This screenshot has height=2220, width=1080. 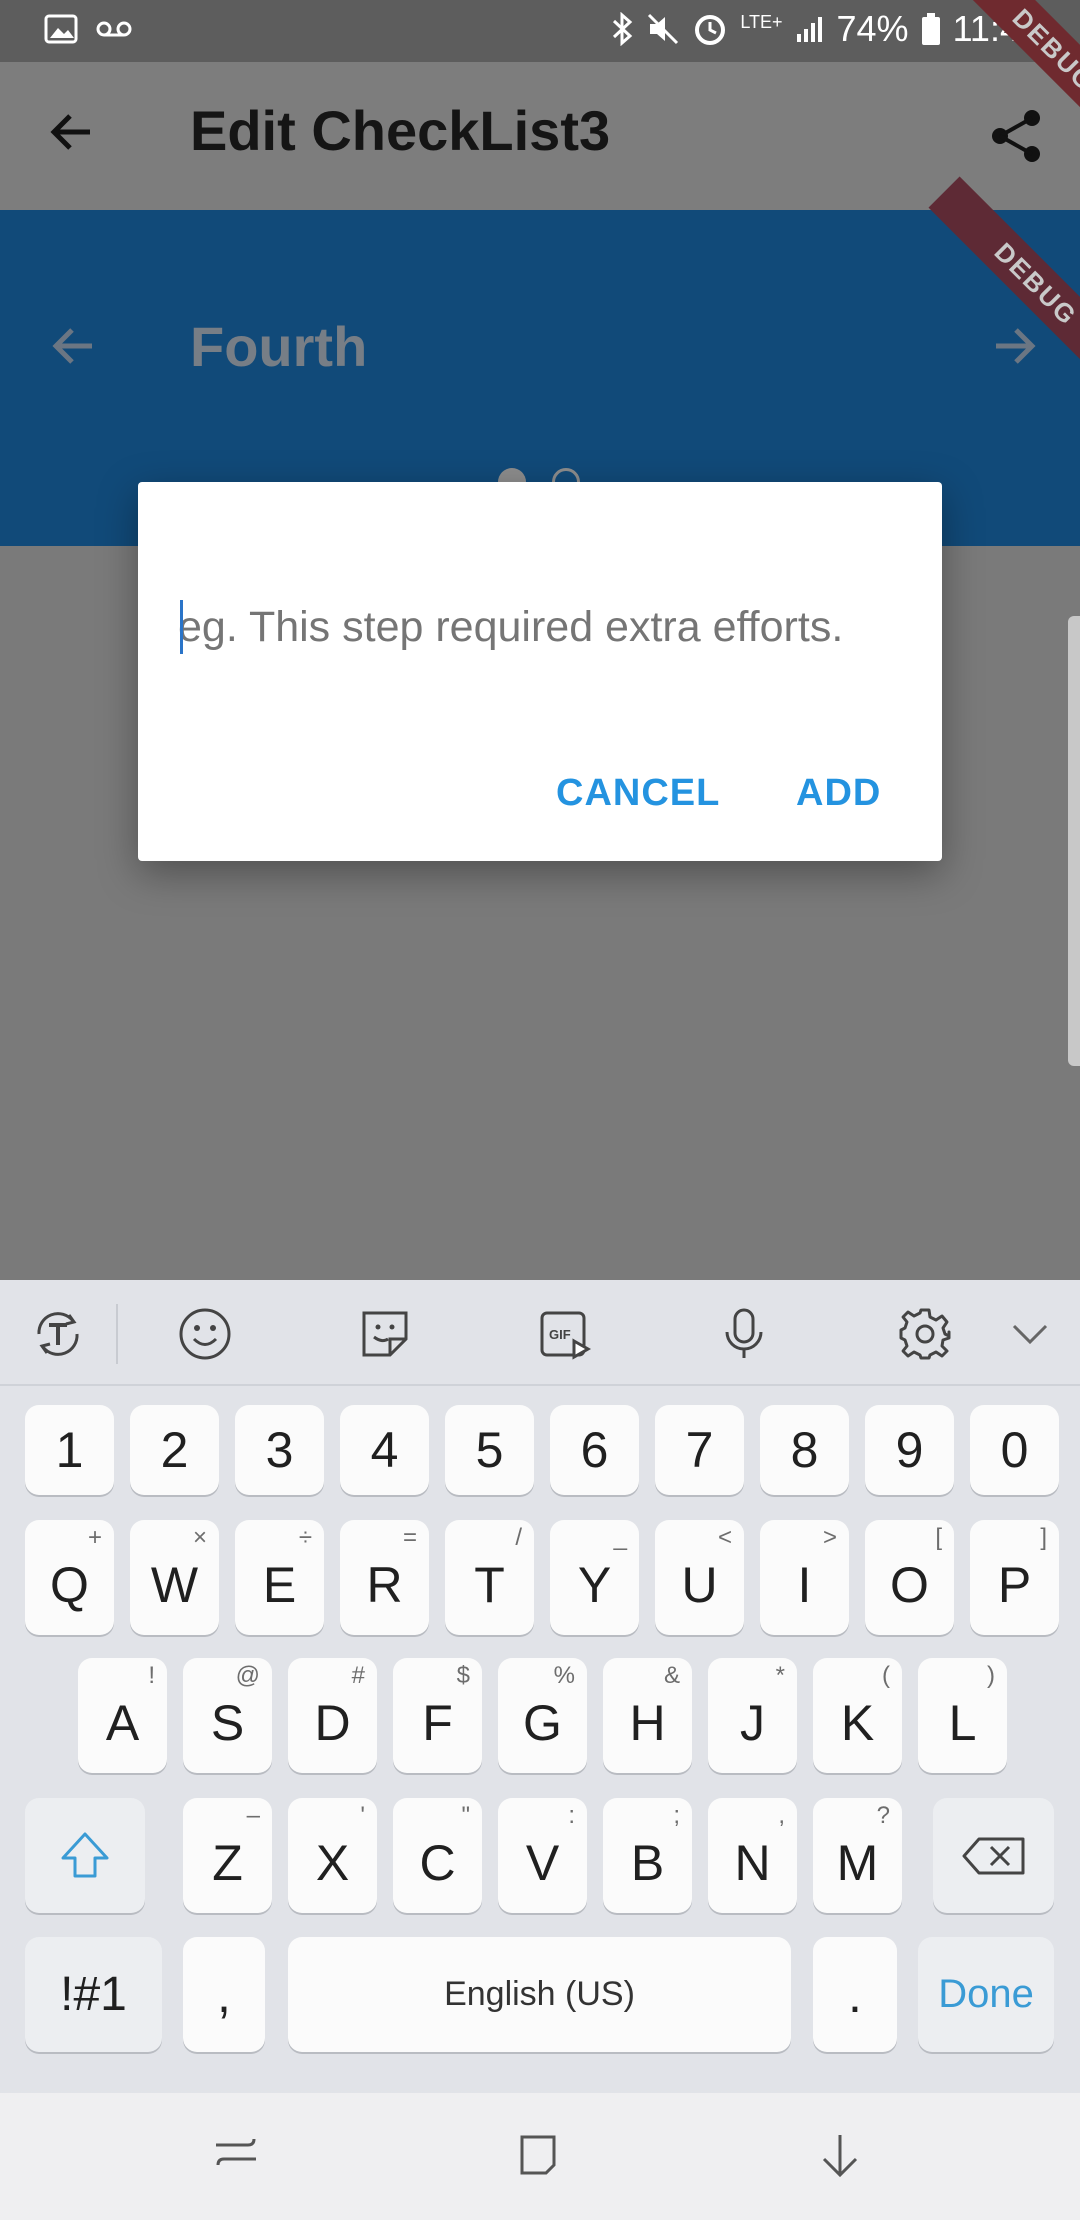 I want to click on key-secondary-label: ], so click(x=1043, y=1537).